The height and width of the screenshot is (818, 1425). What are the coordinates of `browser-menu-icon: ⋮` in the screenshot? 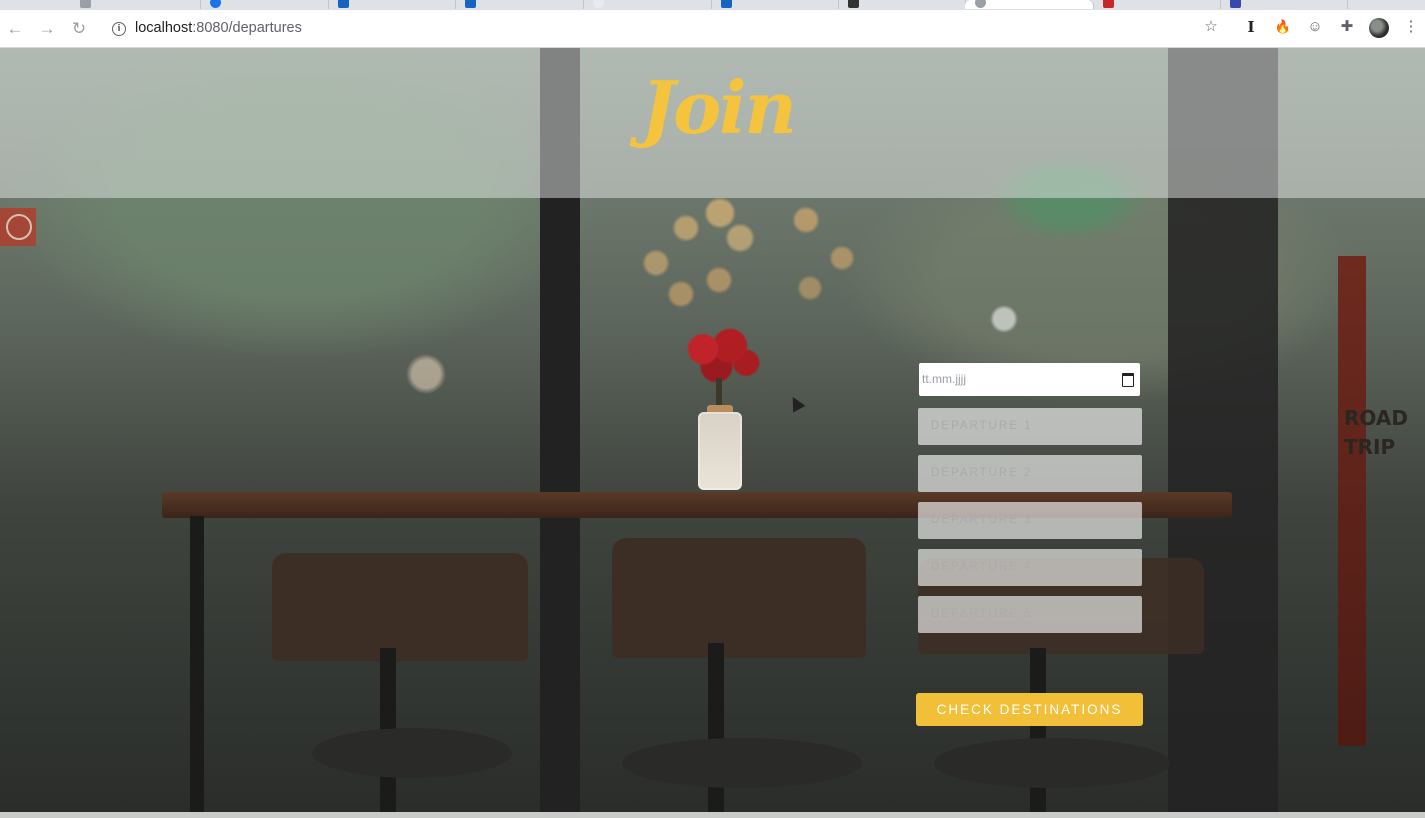 It's located at (1411, 27).